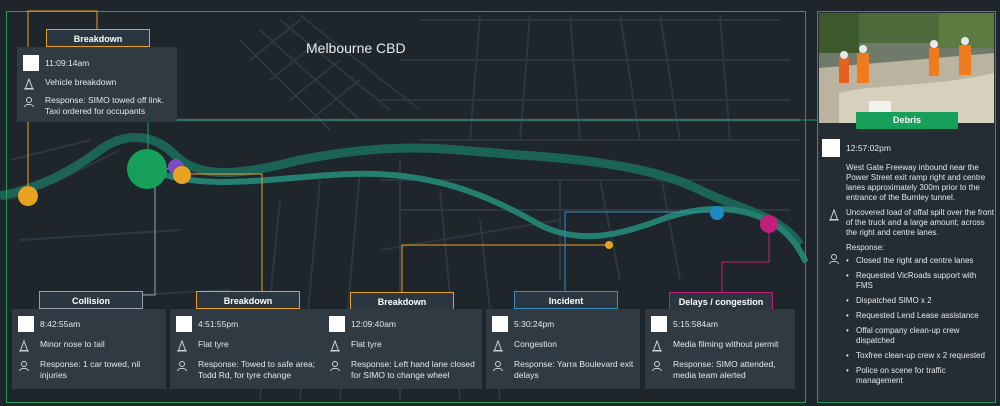 This screenshot has height=406, width=1000. Describe the element at coordinates (717, 213) in the screenshot. I see `incident-marker-incident` at that location.